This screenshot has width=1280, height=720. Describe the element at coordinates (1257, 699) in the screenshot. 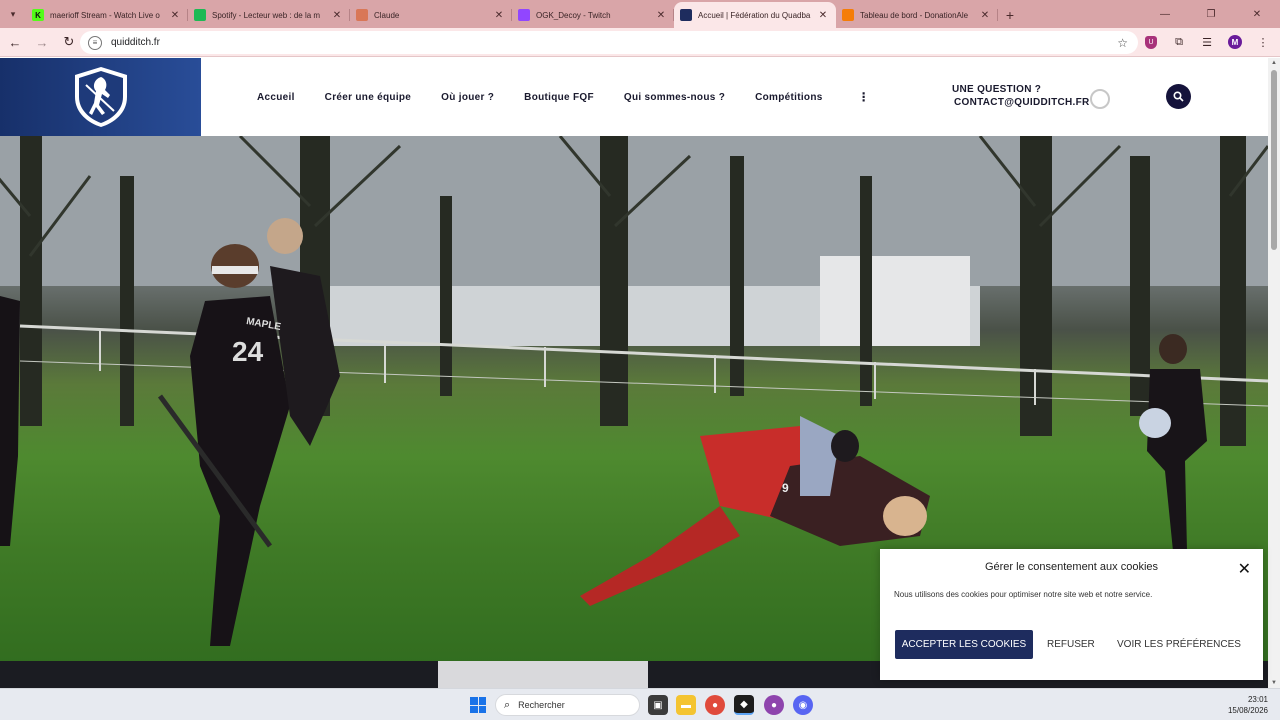

I see `clock-time: 23:01` at that location.